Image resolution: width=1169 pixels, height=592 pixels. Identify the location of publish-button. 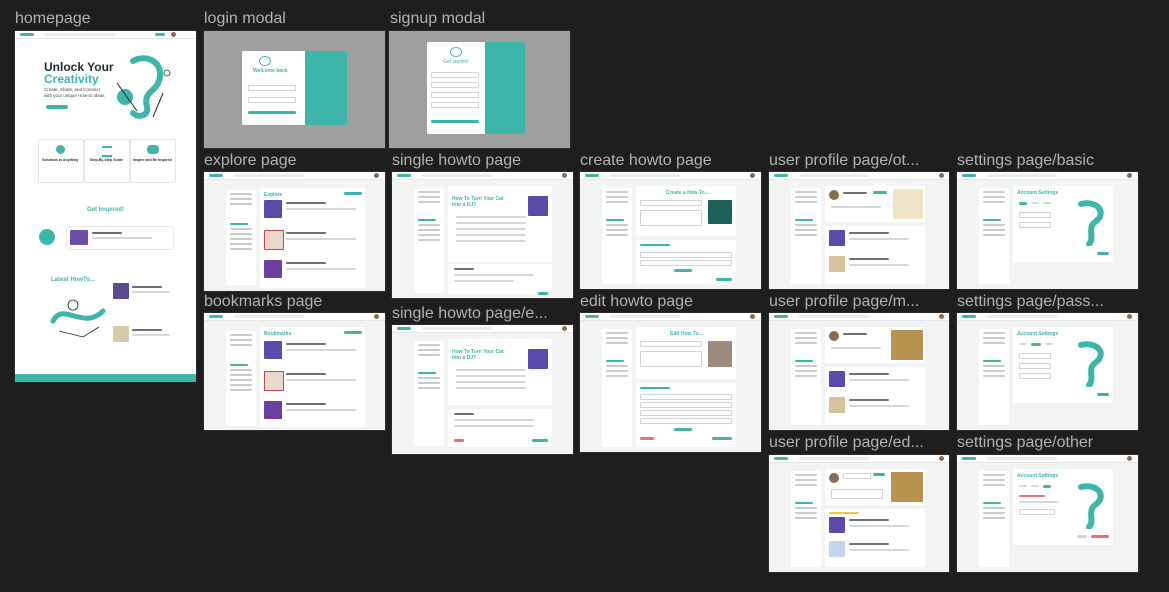
(724, 279).